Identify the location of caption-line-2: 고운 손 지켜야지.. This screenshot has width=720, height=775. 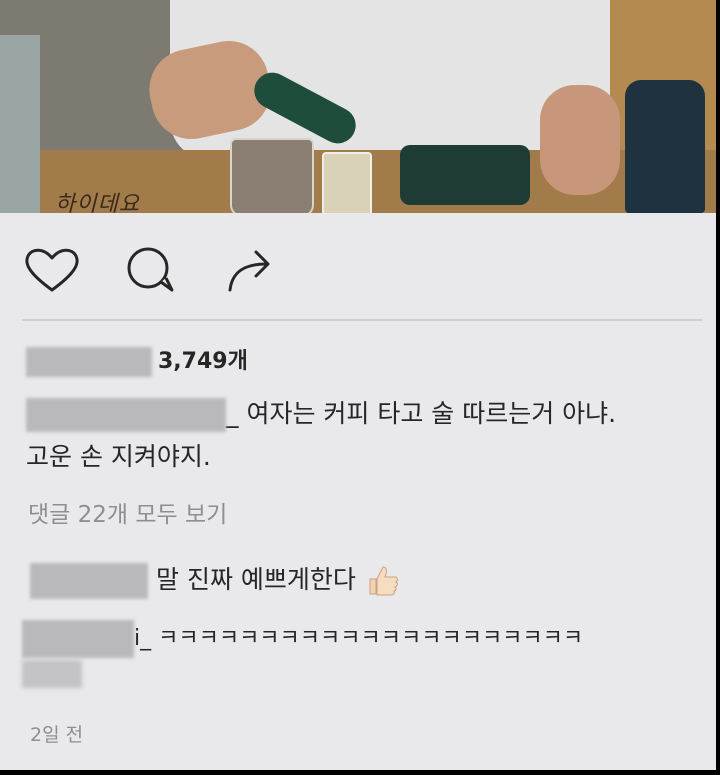
(118, 456).